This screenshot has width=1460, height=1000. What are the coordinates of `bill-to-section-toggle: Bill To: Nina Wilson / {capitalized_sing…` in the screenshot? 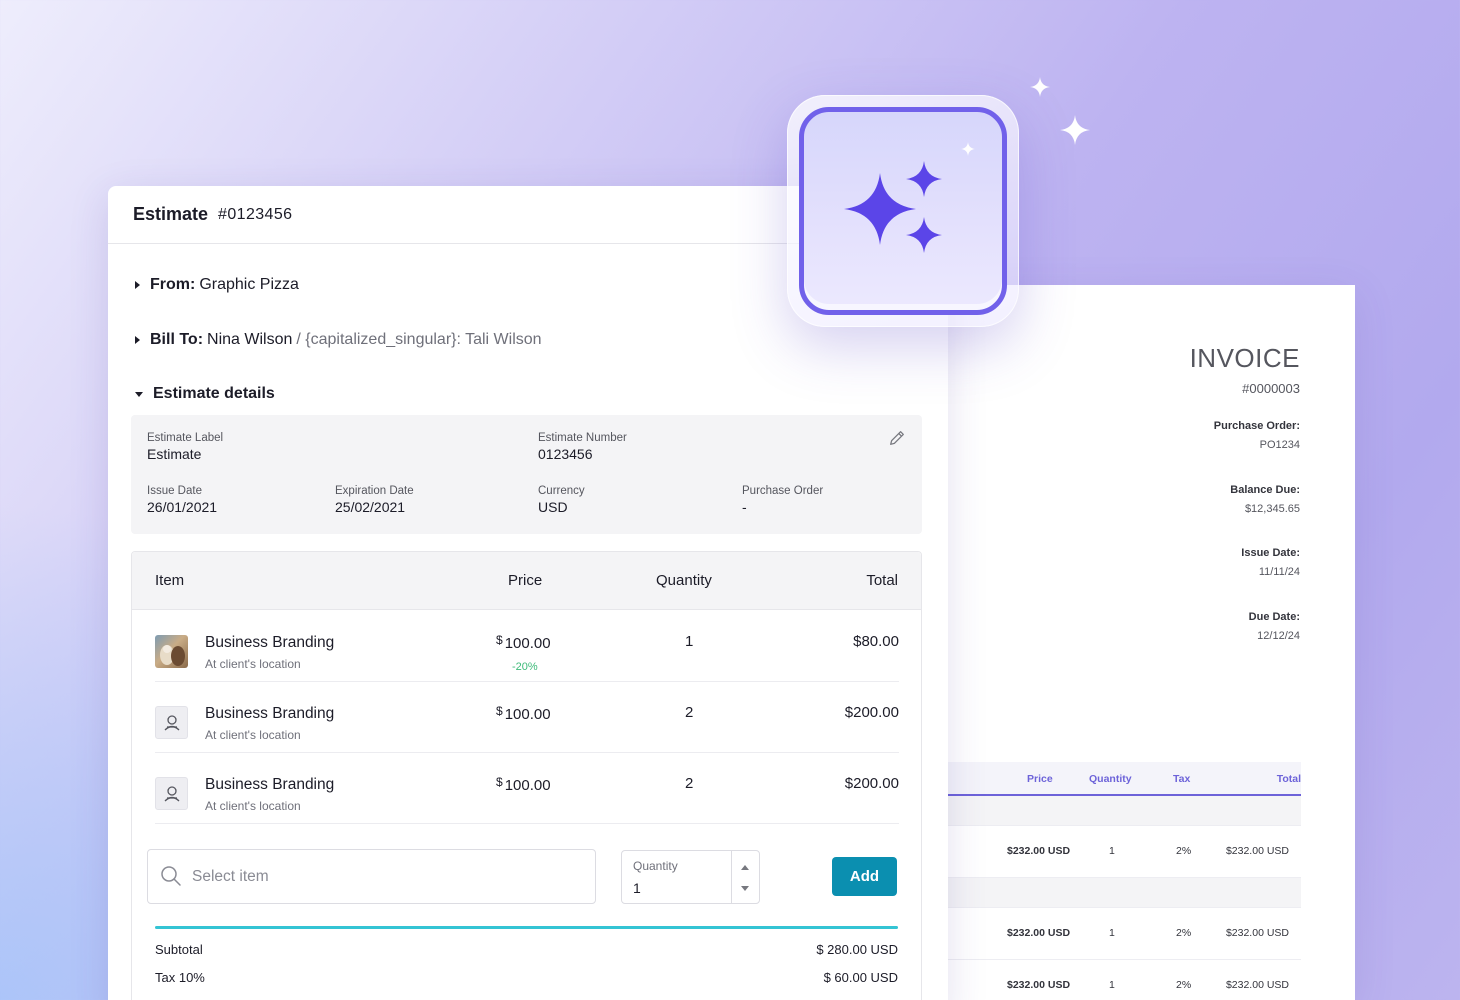 It's located at (338, 340).